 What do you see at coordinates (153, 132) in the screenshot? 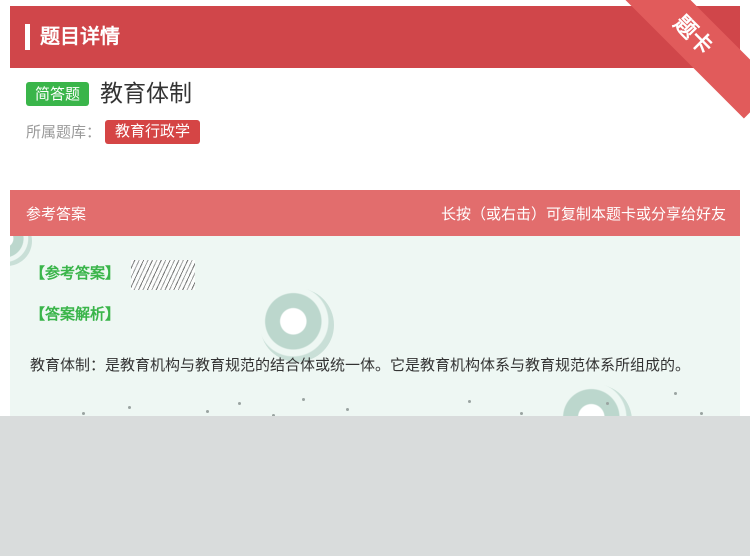
I see `bank-tag: 教育行政学` at bounding box center [153, 132].